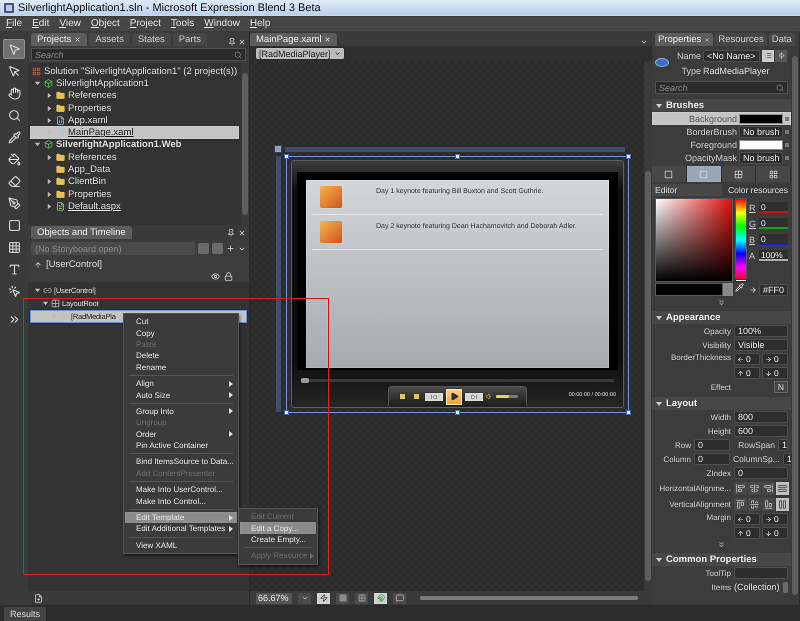 The width and height of the screenshot is (800, 621). Describe the element at coordinates (752, 255) in the screenshot. I see `channel-label: A` at that location.